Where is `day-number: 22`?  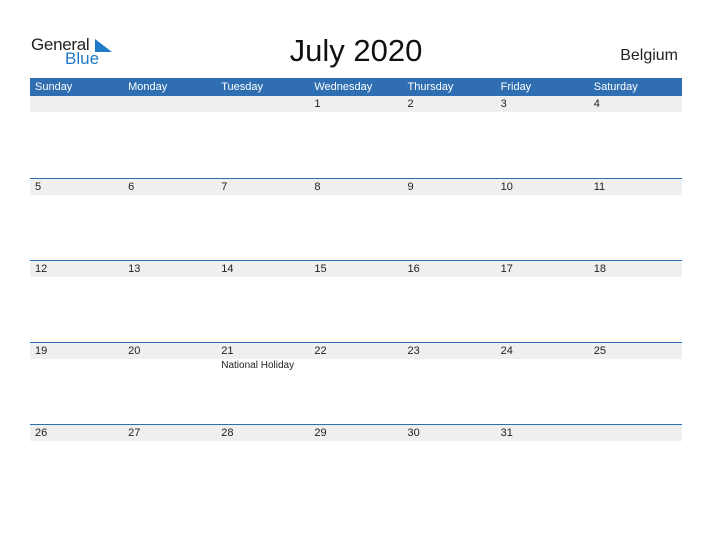 day-number: 22 is located at coordinates (320, 351).